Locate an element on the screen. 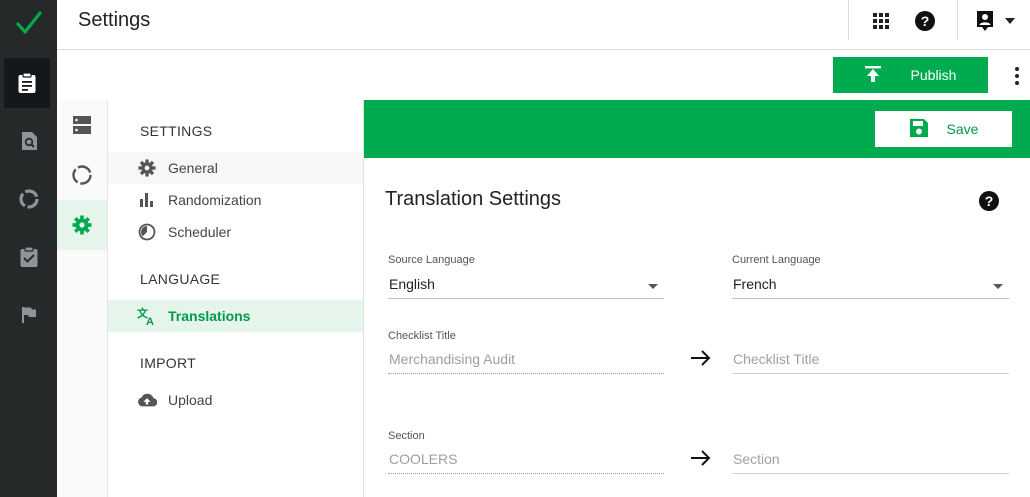  checkmark-logo-icon is located at coordinates (28, 23).